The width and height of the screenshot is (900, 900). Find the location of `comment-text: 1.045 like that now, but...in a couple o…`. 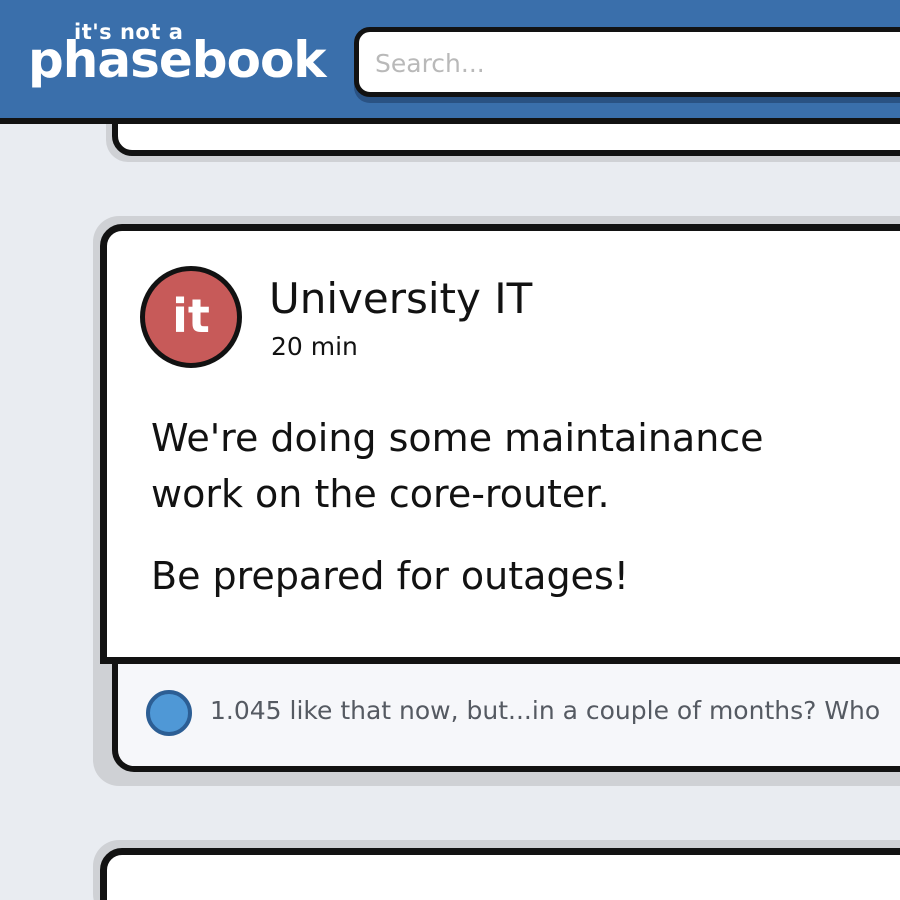

comment-text: 1.045 like that now, but...in a couple o… is located at coordinates (545, 710).